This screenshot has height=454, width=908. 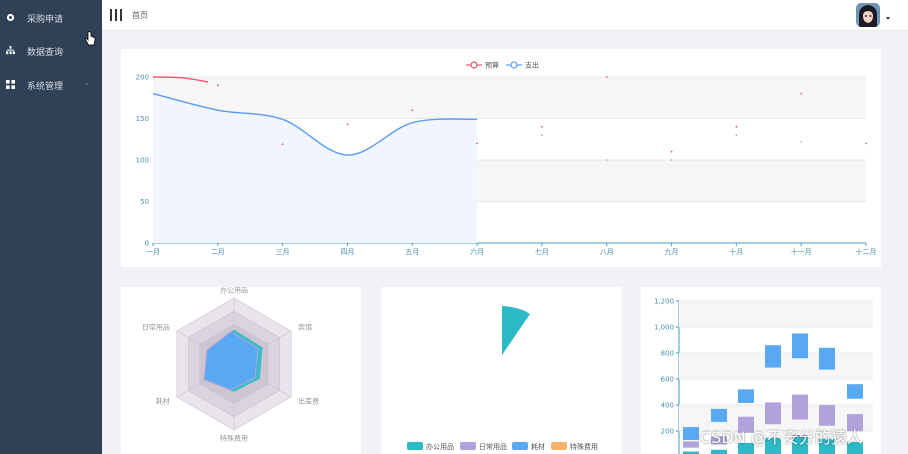 What do you see at coordinates (412, 252) in the screenshot?
I see `x-tick-label: 五月` at bounding box center [412, 252].